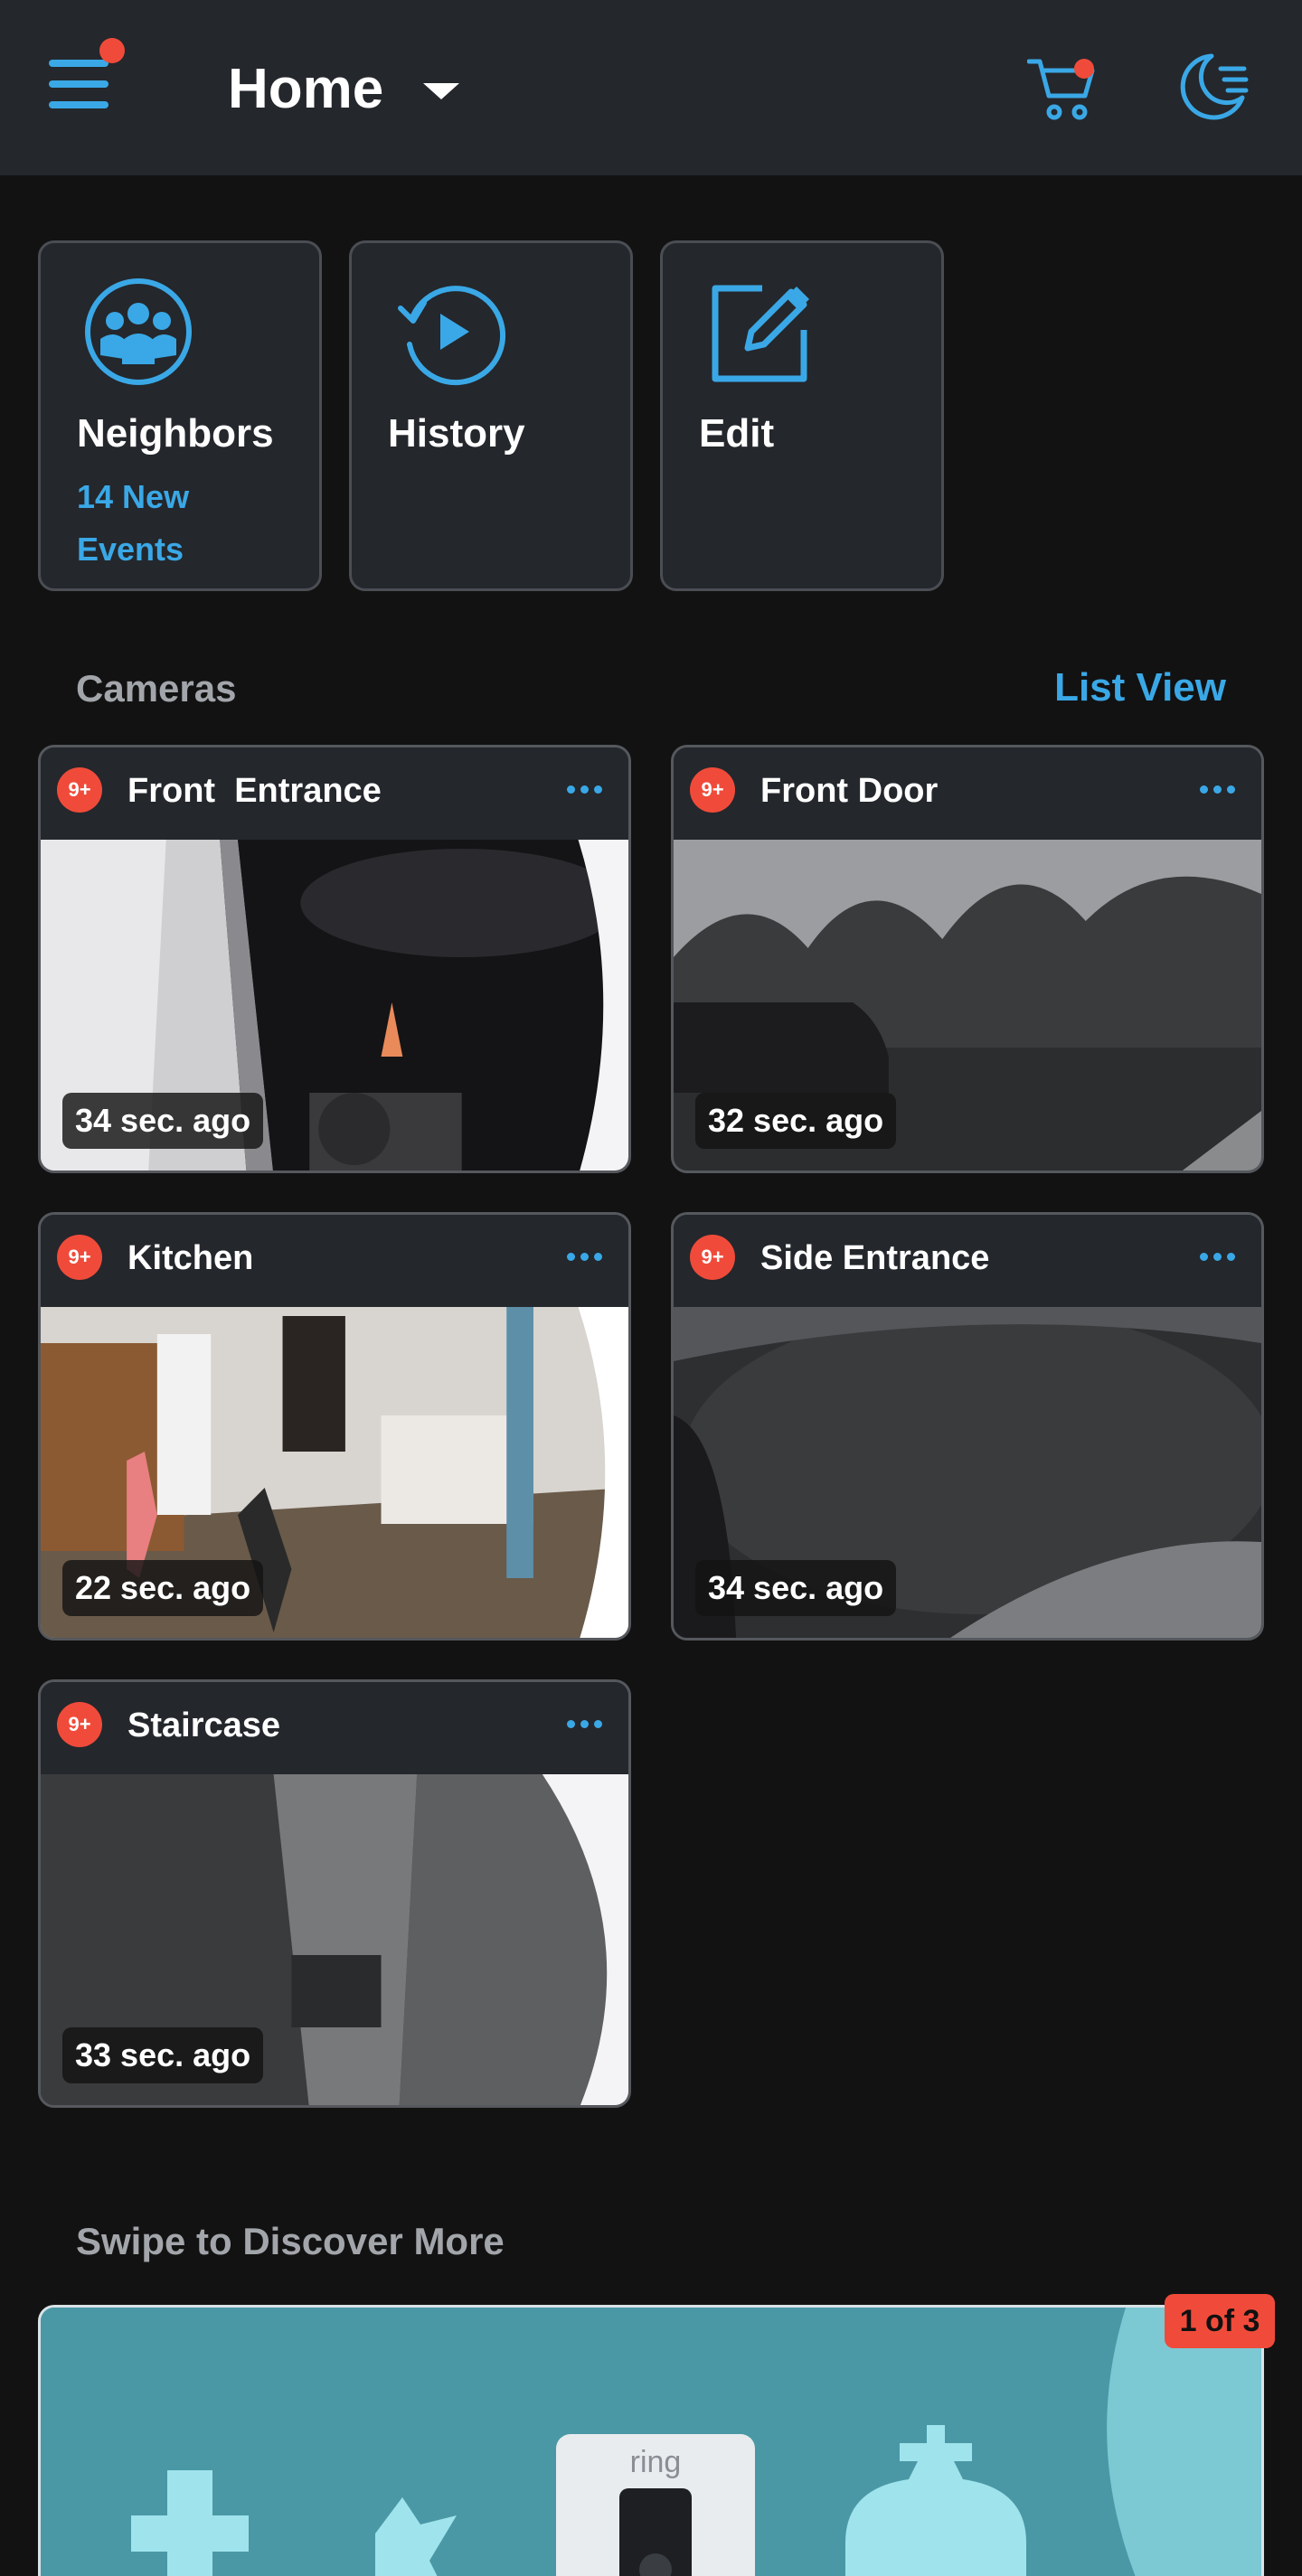 The height and width of the screenshot is (2576, 1302). Describe the element at coordinates (78, 63) in the screenshot. I see `hamburger-menu-icon` at that location.